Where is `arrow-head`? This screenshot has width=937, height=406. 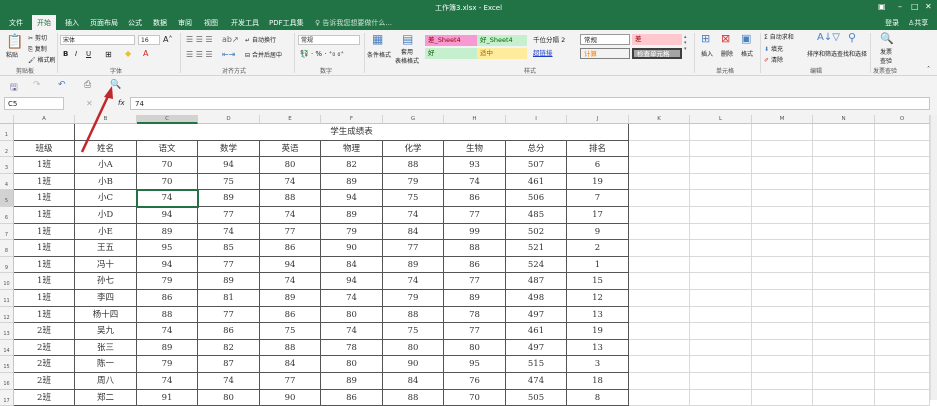 arrow-head is located at coordinates (108, 92).